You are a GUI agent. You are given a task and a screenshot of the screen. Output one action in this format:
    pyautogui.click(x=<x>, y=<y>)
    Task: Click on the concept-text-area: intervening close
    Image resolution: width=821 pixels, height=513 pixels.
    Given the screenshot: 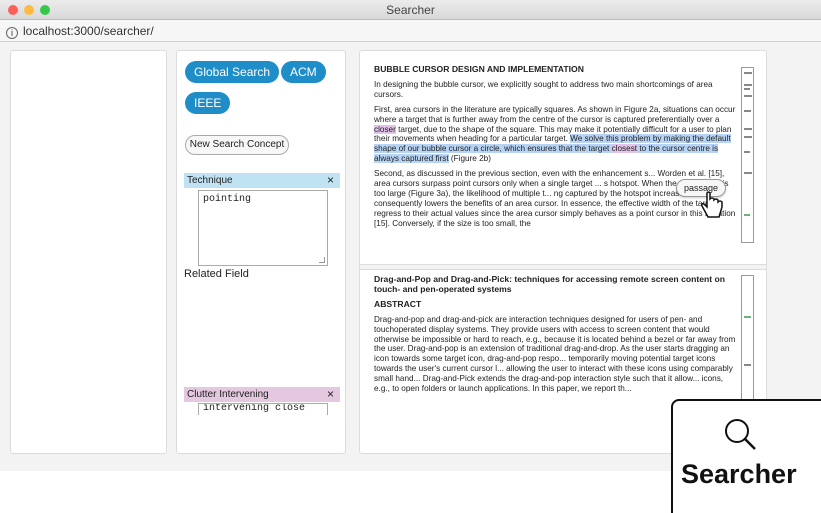 What is the action you would take?
    pyautogui.click(x=263, y=409)
    